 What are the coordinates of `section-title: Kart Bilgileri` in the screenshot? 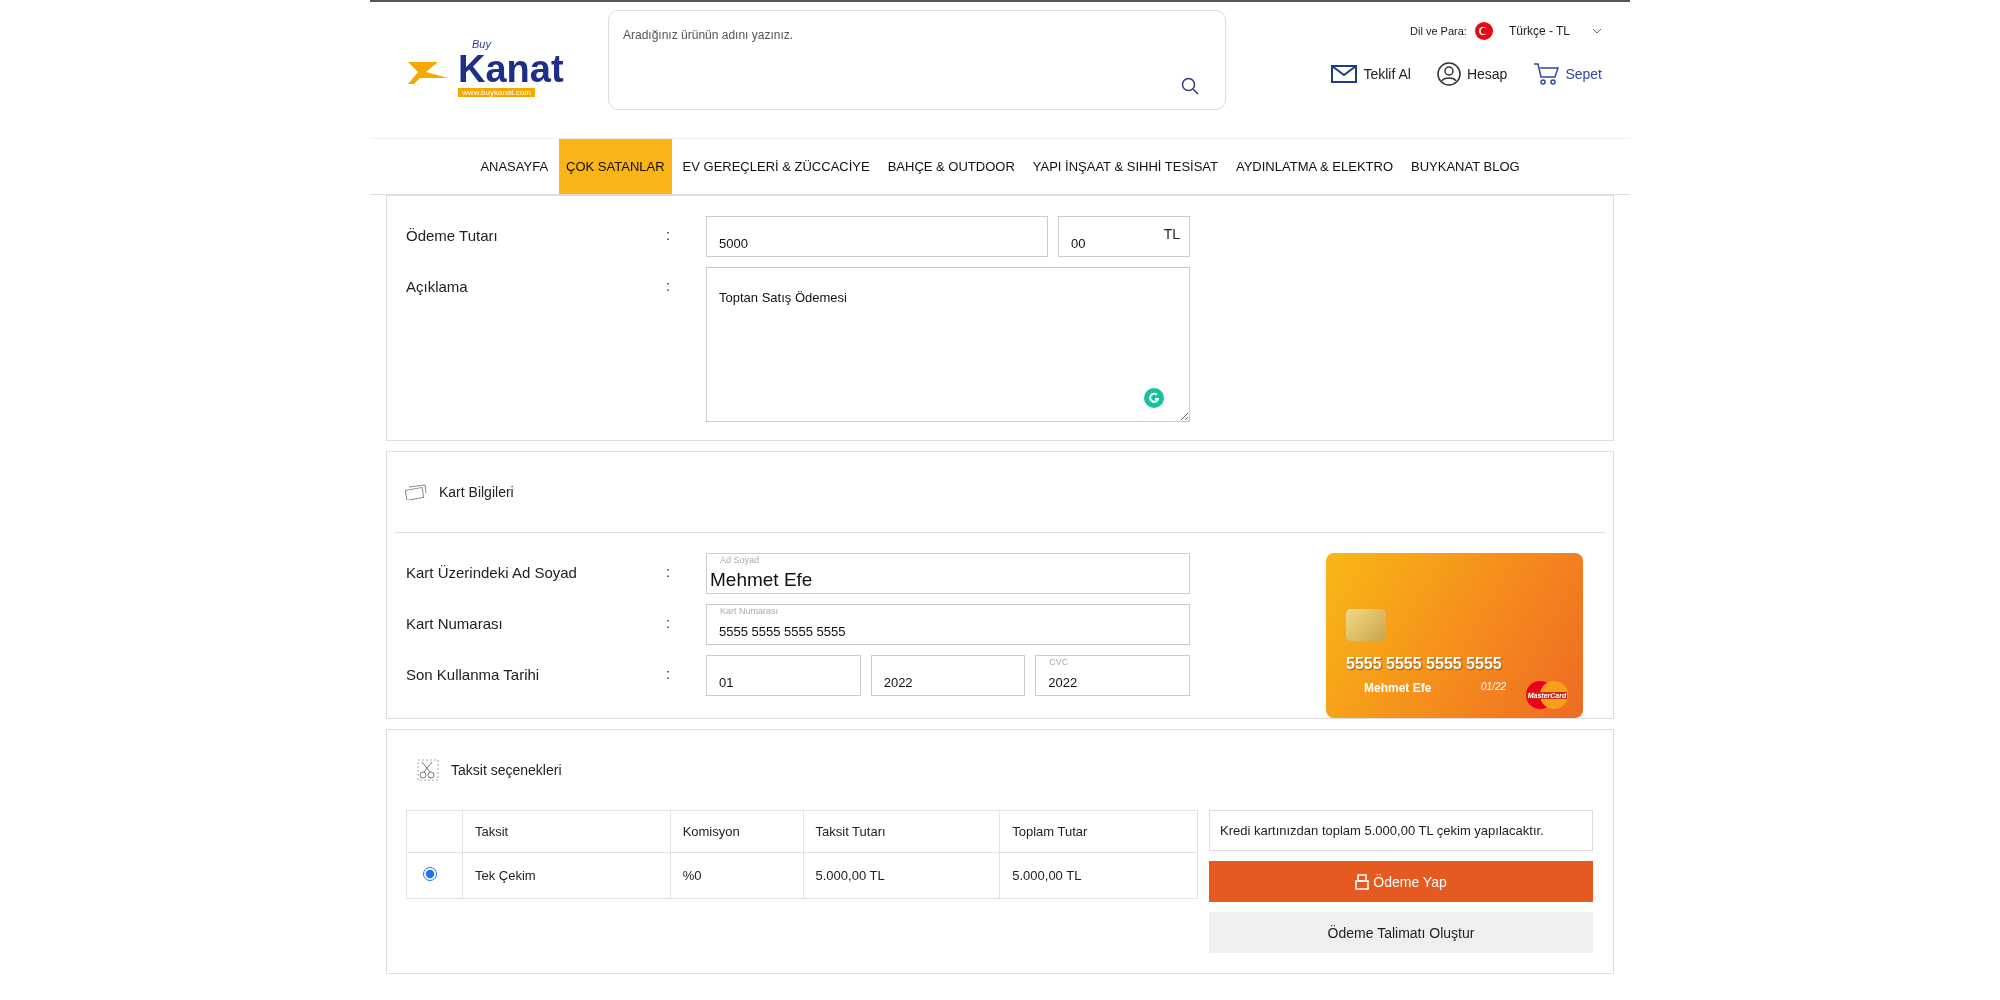 It's located at (476, 492).